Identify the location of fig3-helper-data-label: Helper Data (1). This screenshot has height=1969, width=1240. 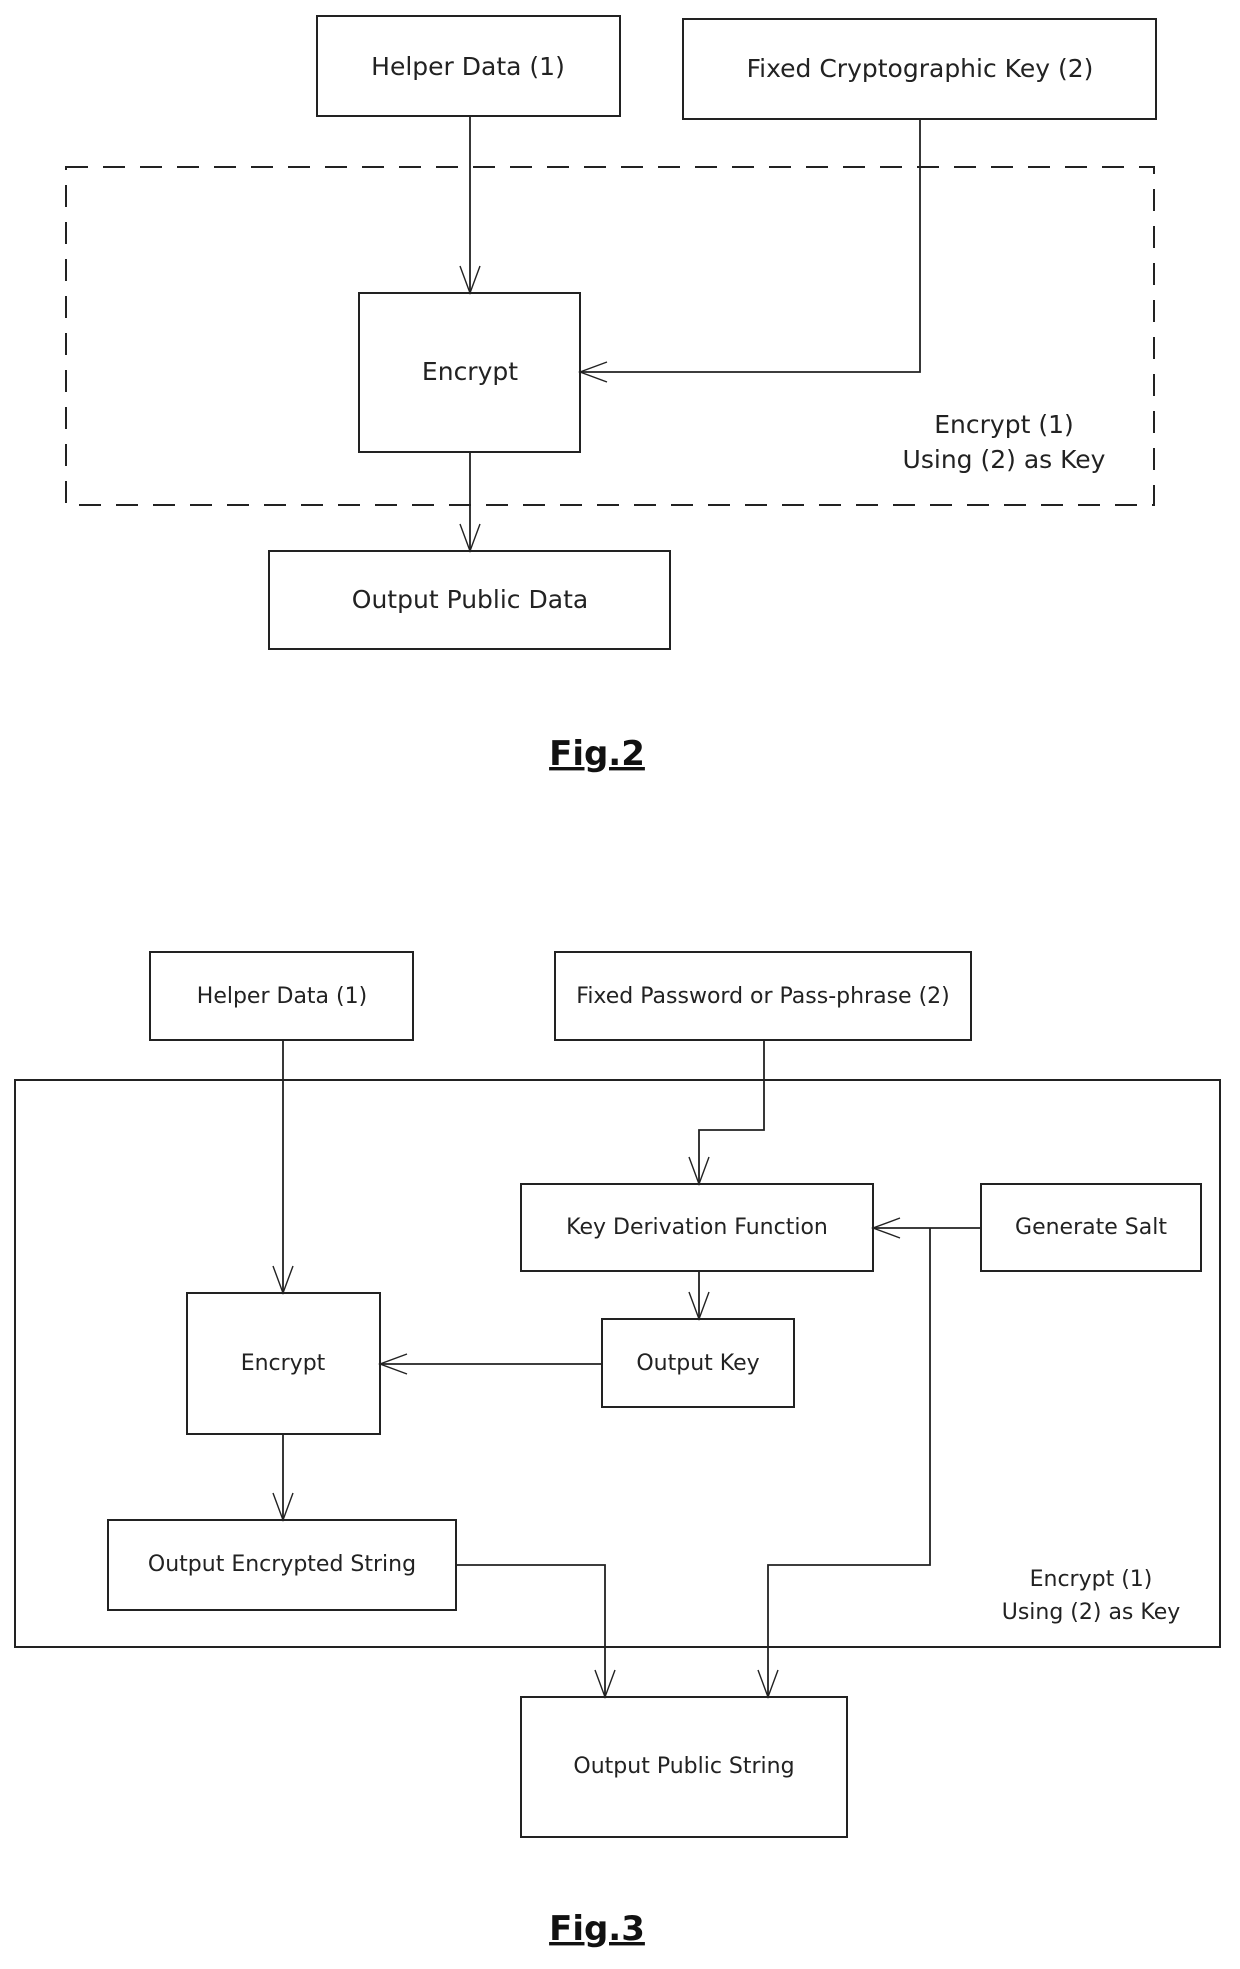
(282, 996).